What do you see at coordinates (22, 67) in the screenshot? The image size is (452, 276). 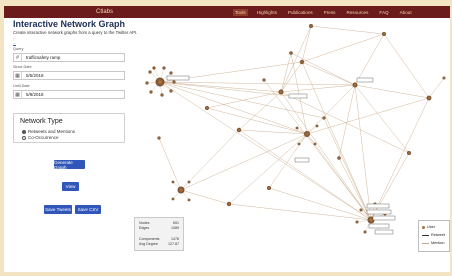 I see `since-label: Since Date` at bounding box center [22, 67].